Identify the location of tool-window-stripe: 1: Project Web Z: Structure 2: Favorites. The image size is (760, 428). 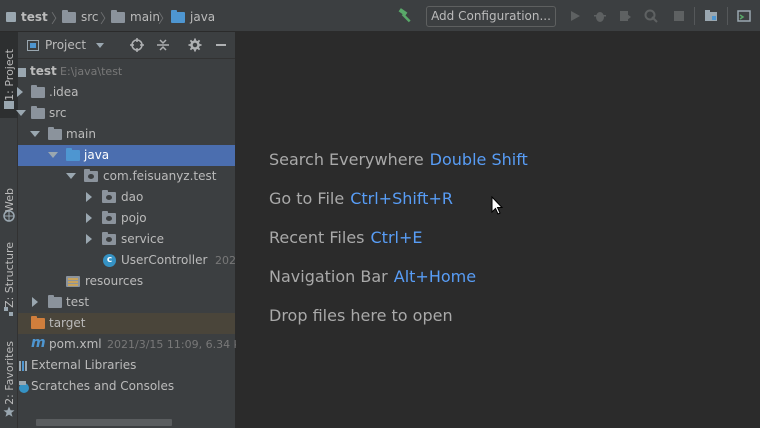
(9, 230).